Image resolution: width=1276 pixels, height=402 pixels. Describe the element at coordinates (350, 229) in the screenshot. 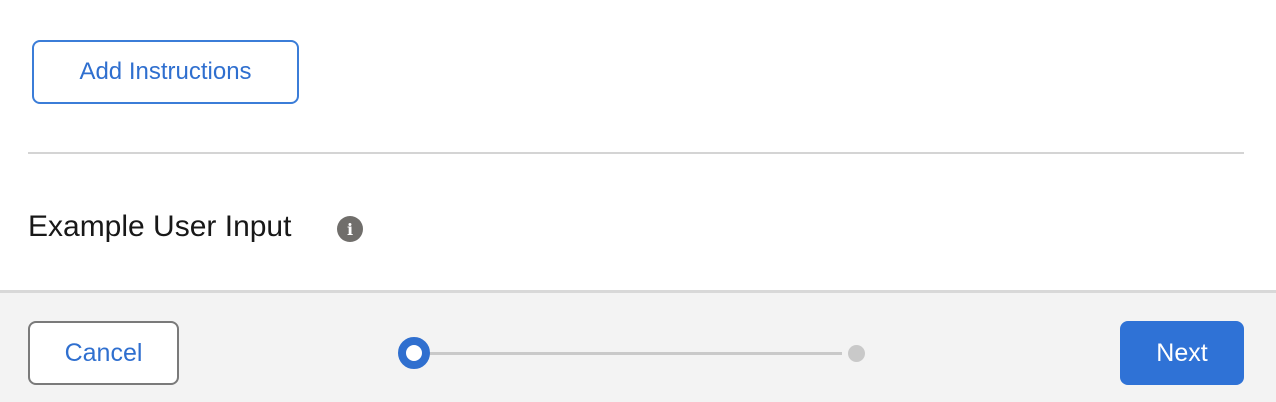

I see `info-icon: i` at that location.